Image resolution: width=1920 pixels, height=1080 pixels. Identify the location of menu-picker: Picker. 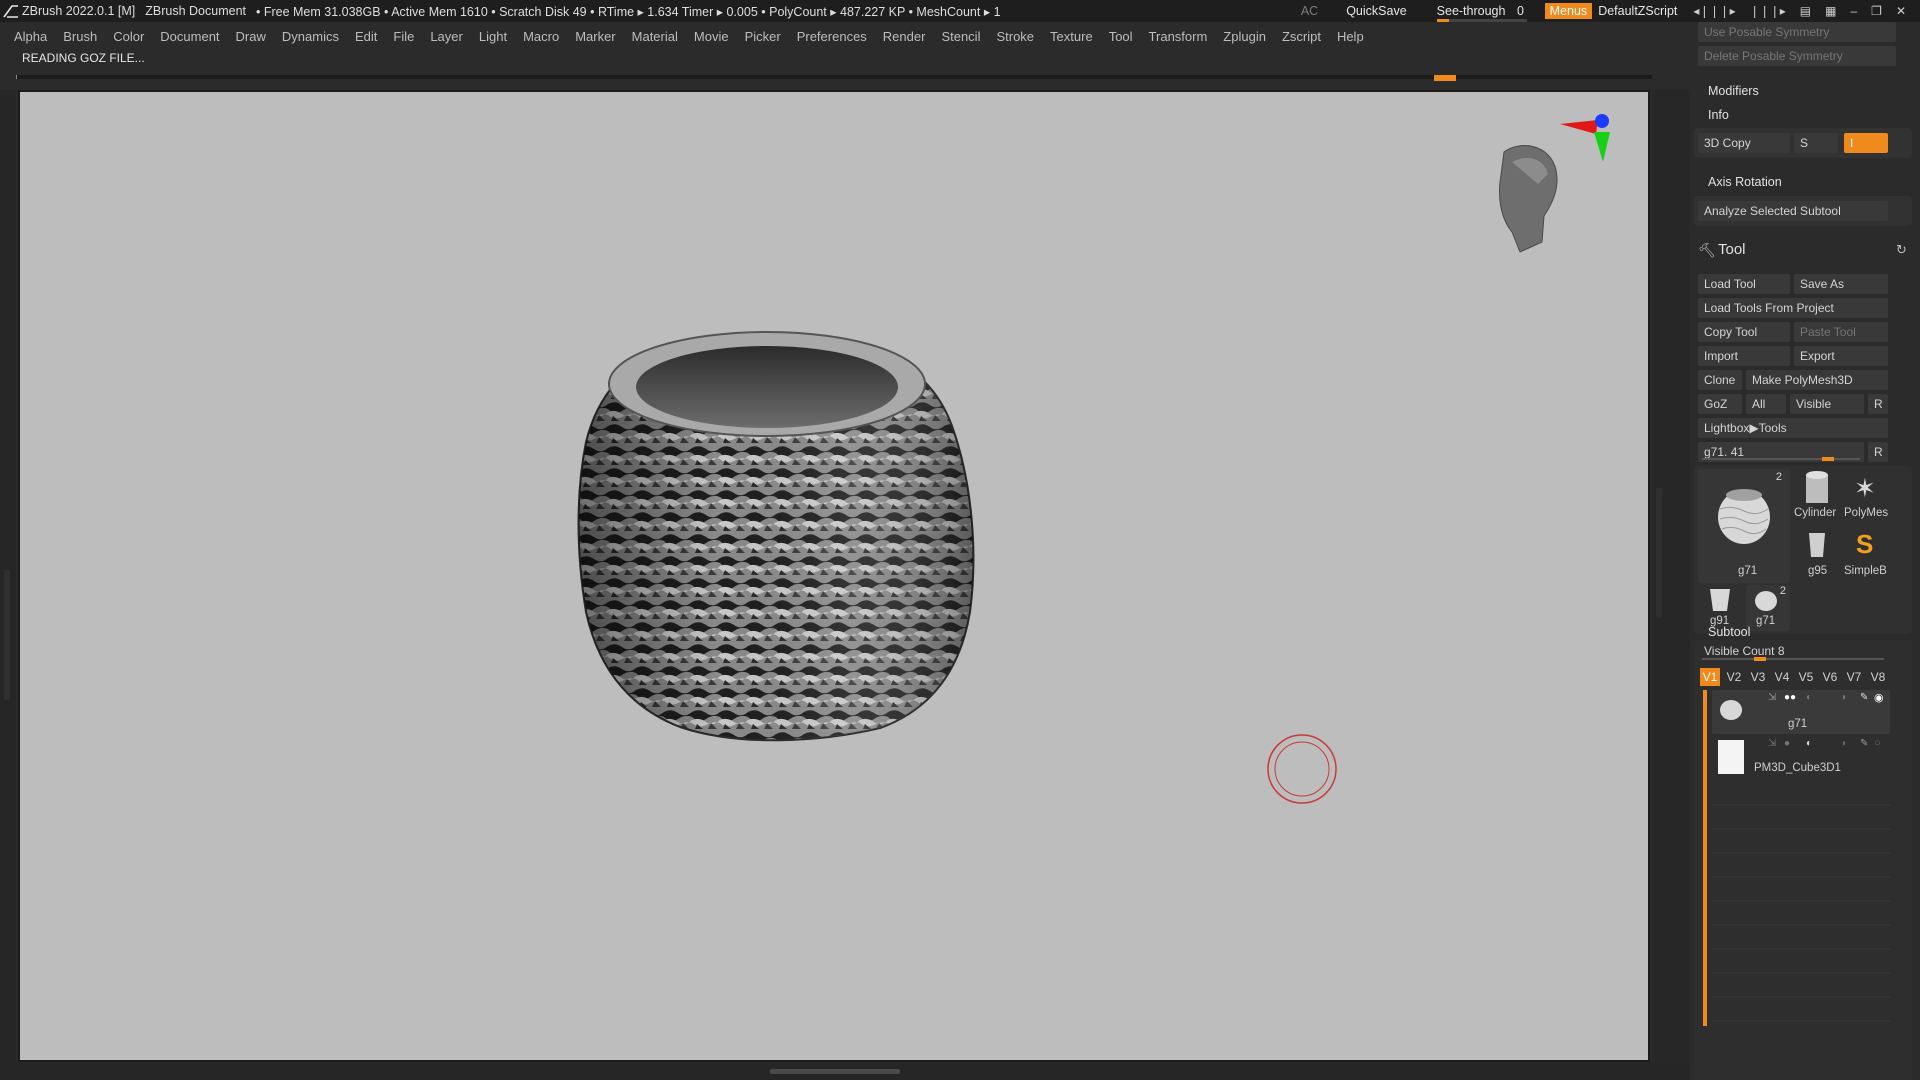
(763, 36).